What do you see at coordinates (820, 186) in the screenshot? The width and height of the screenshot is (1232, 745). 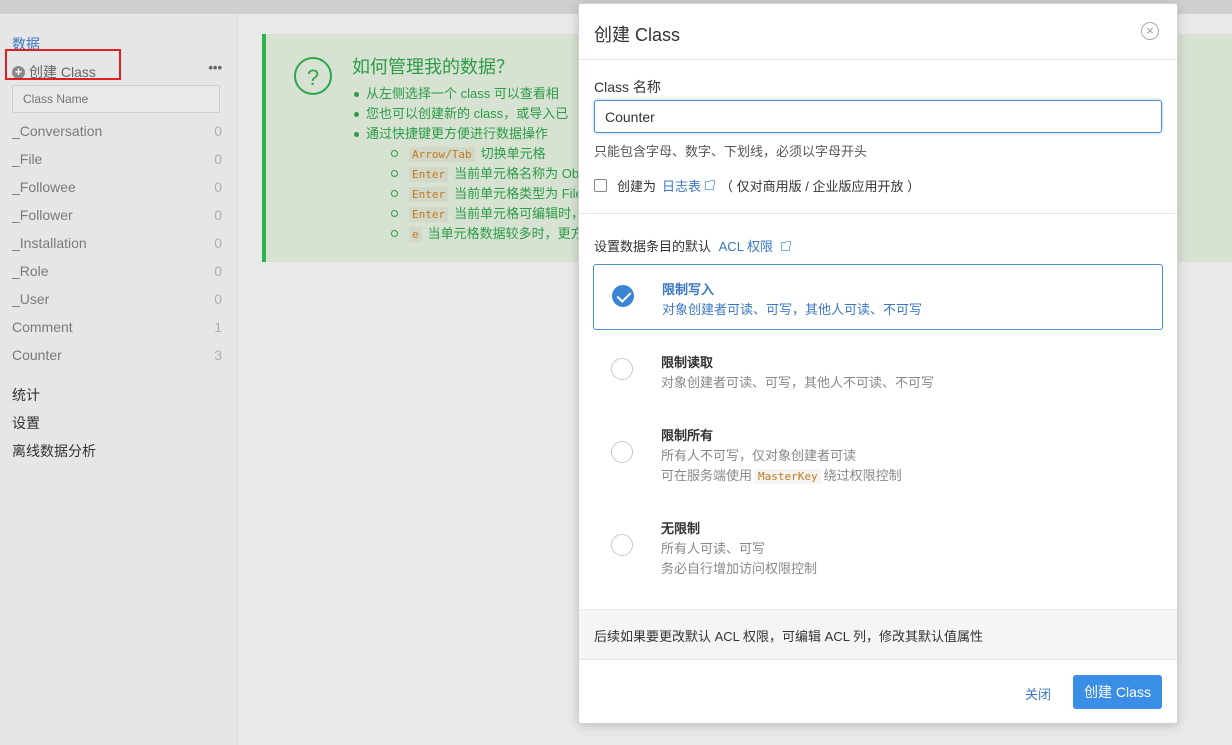 I see `log-suffix: （ 仅对商用版 / 企业版应用开放 ）` at bounding box center [820, 186].